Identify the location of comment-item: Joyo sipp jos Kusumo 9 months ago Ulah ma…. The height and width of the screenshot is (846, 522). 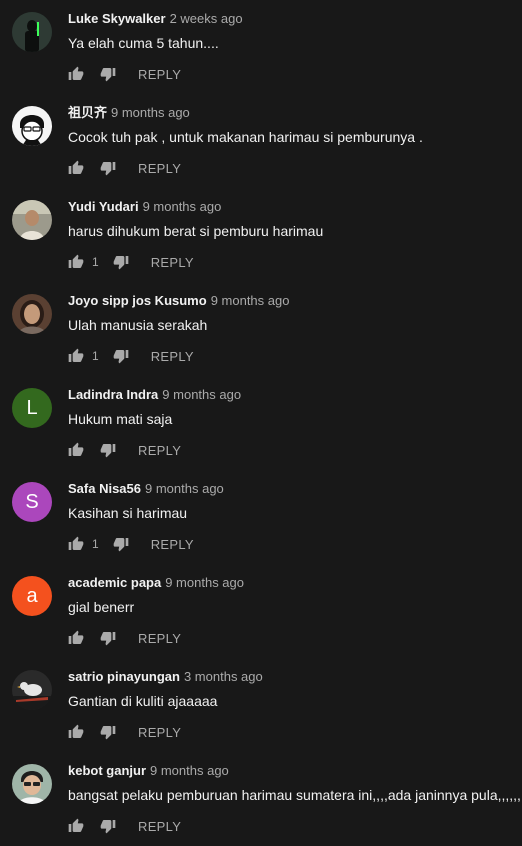
(261, 329).